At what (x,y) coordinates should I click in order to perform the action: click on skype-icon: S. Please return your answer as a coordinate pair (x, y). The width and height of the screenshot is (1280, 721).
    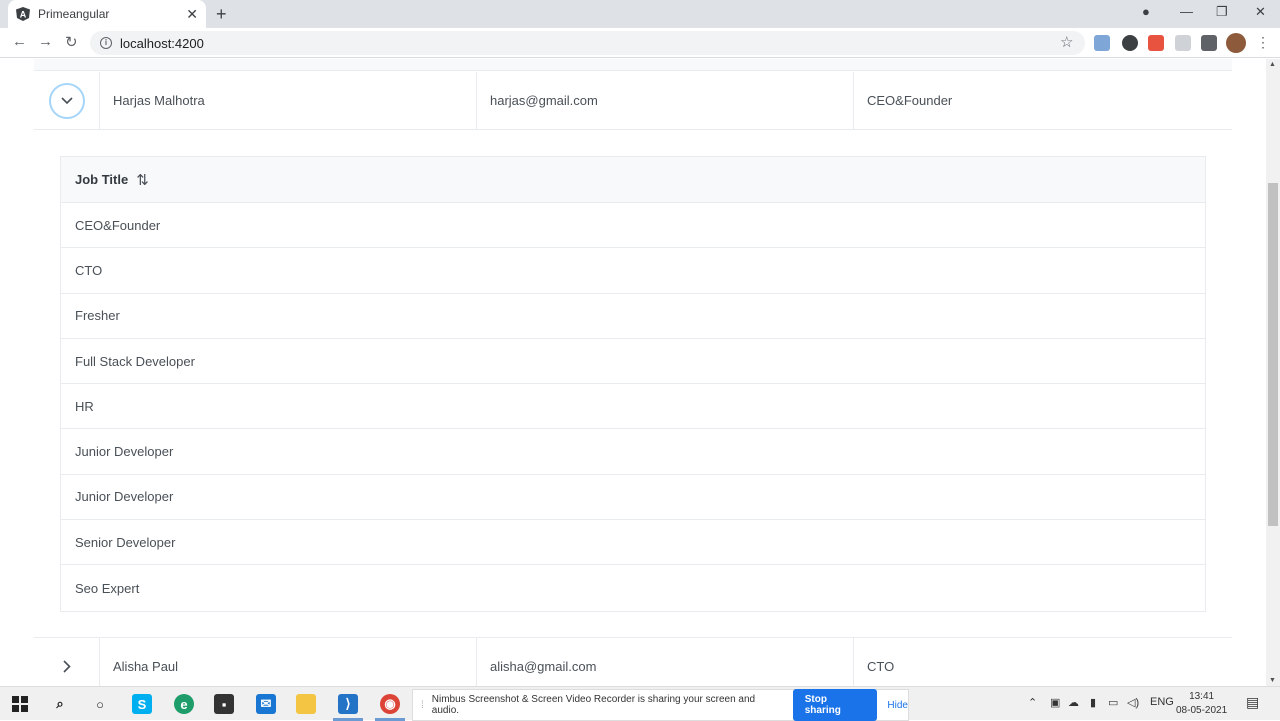
    Looking at the image, I should click on (142, 704).